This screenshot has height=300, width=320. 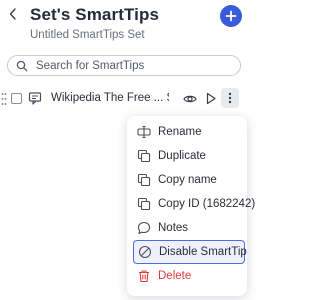 I want to click on chevron-left-icon, so click(x=12, y=14).